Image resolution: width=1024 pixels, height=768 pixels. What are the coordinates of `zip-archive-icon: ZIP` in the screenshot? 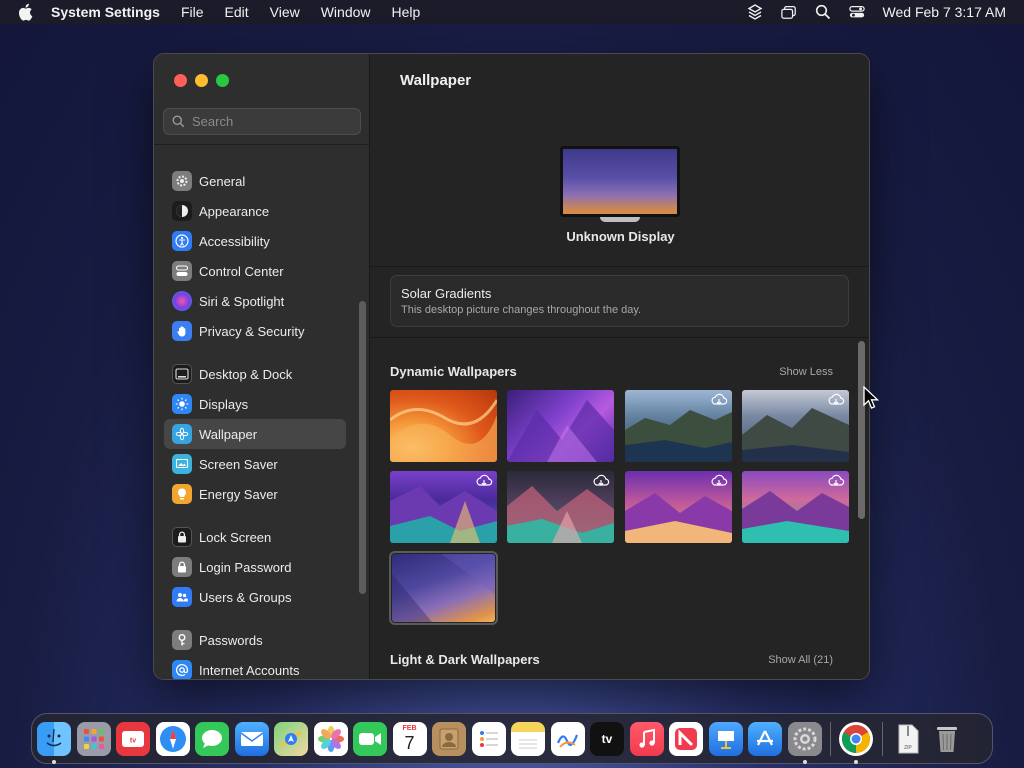 It's located at (908, 739).